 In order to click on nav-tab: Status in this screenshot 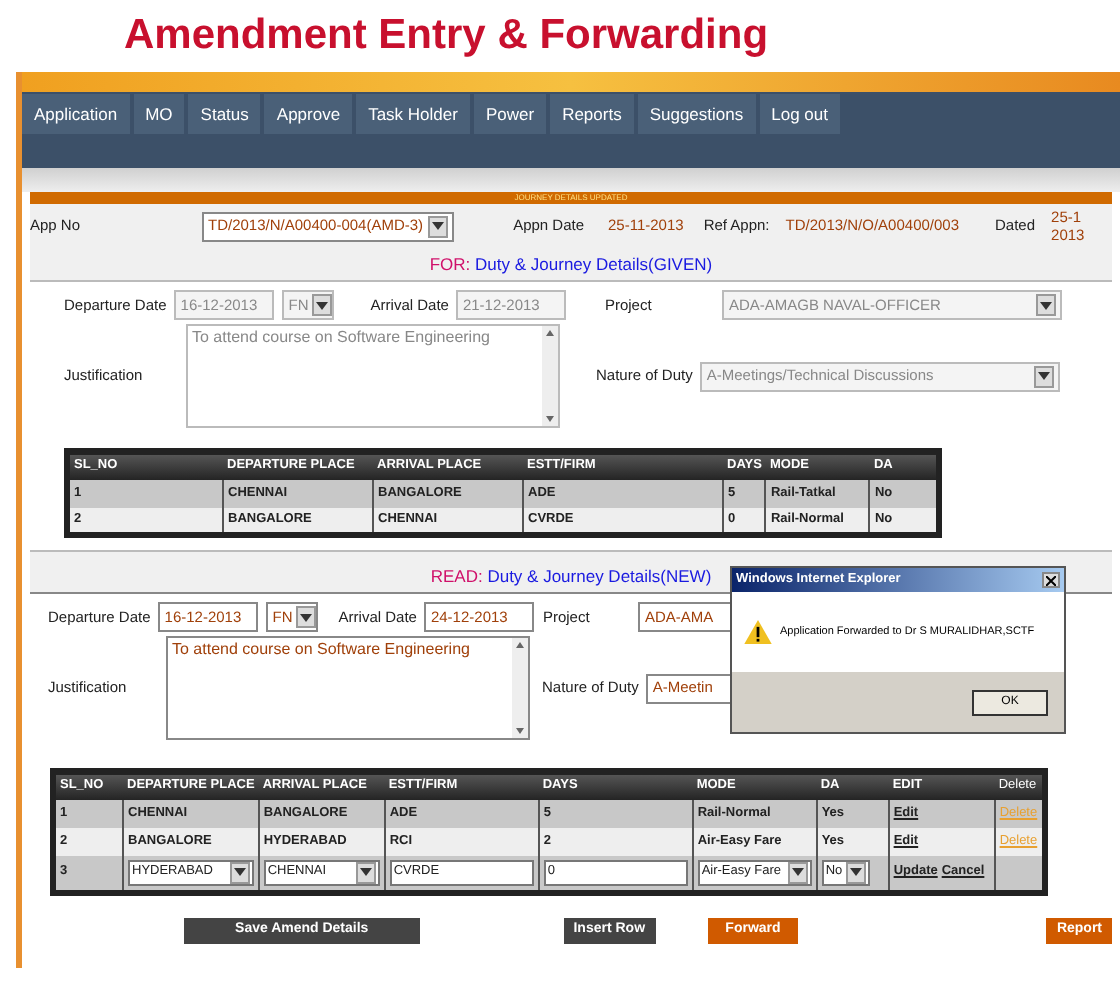, I will do `click(224, 114)`.